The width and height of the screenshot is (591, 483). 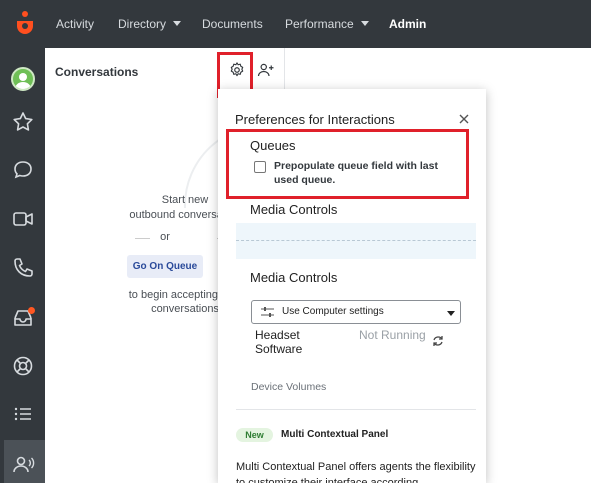 I want to click on media-controls-area, so click(x=356, y=241).